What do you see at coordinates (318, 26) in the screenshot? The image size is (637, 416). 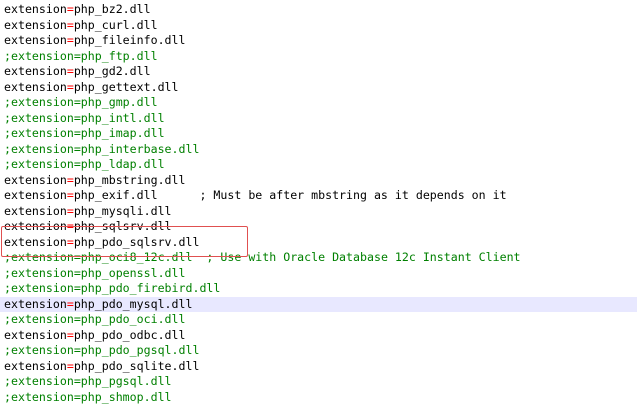 I see `code-line: extension=php_curl.dll` at bounding box center [318, 26].